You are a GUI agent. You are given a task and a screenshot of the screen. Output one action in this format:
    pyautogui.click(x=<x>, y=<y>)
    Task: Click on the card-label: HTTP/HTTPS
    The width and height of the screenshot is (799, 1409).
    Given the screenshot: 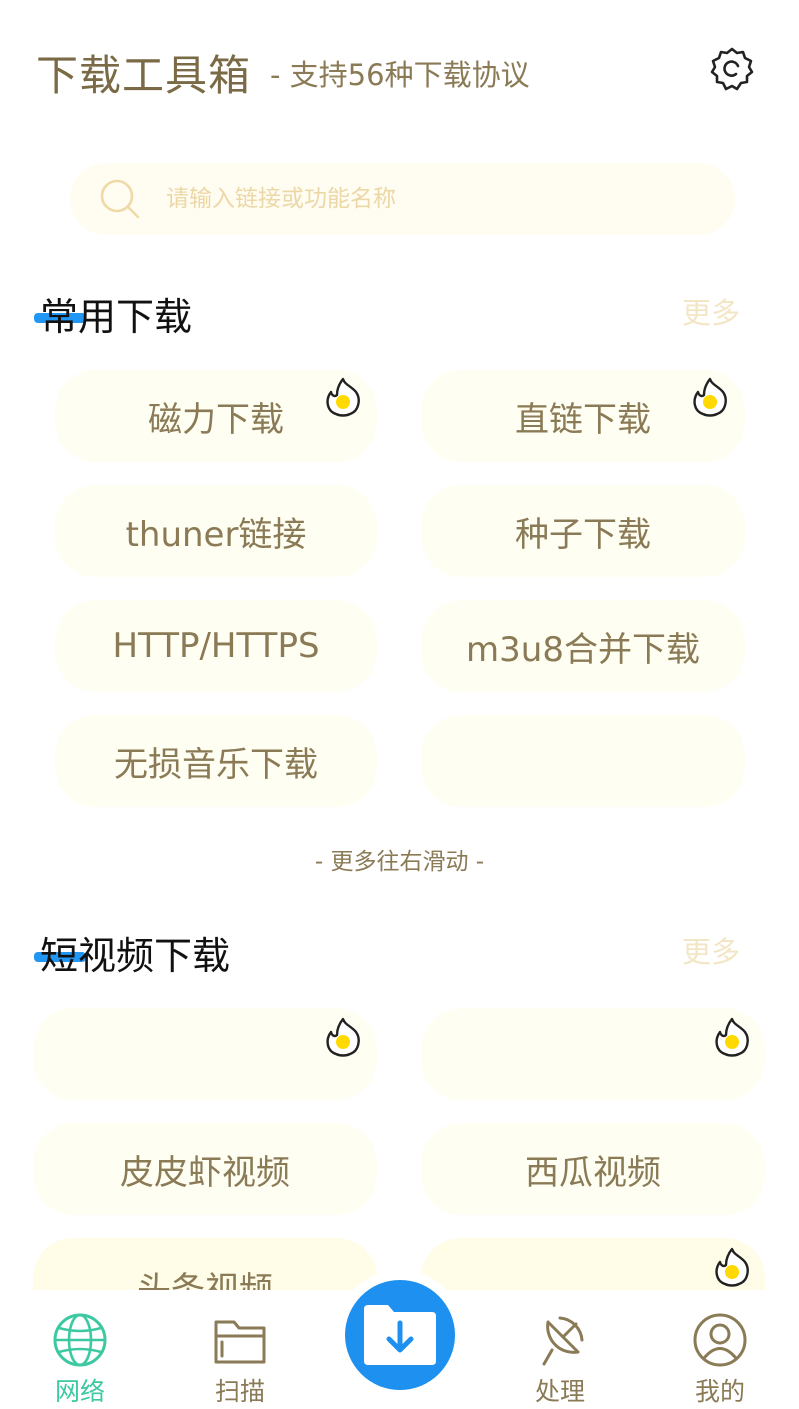 What is the action you would take?
    pyautogui.click(x=216, y=646)
    